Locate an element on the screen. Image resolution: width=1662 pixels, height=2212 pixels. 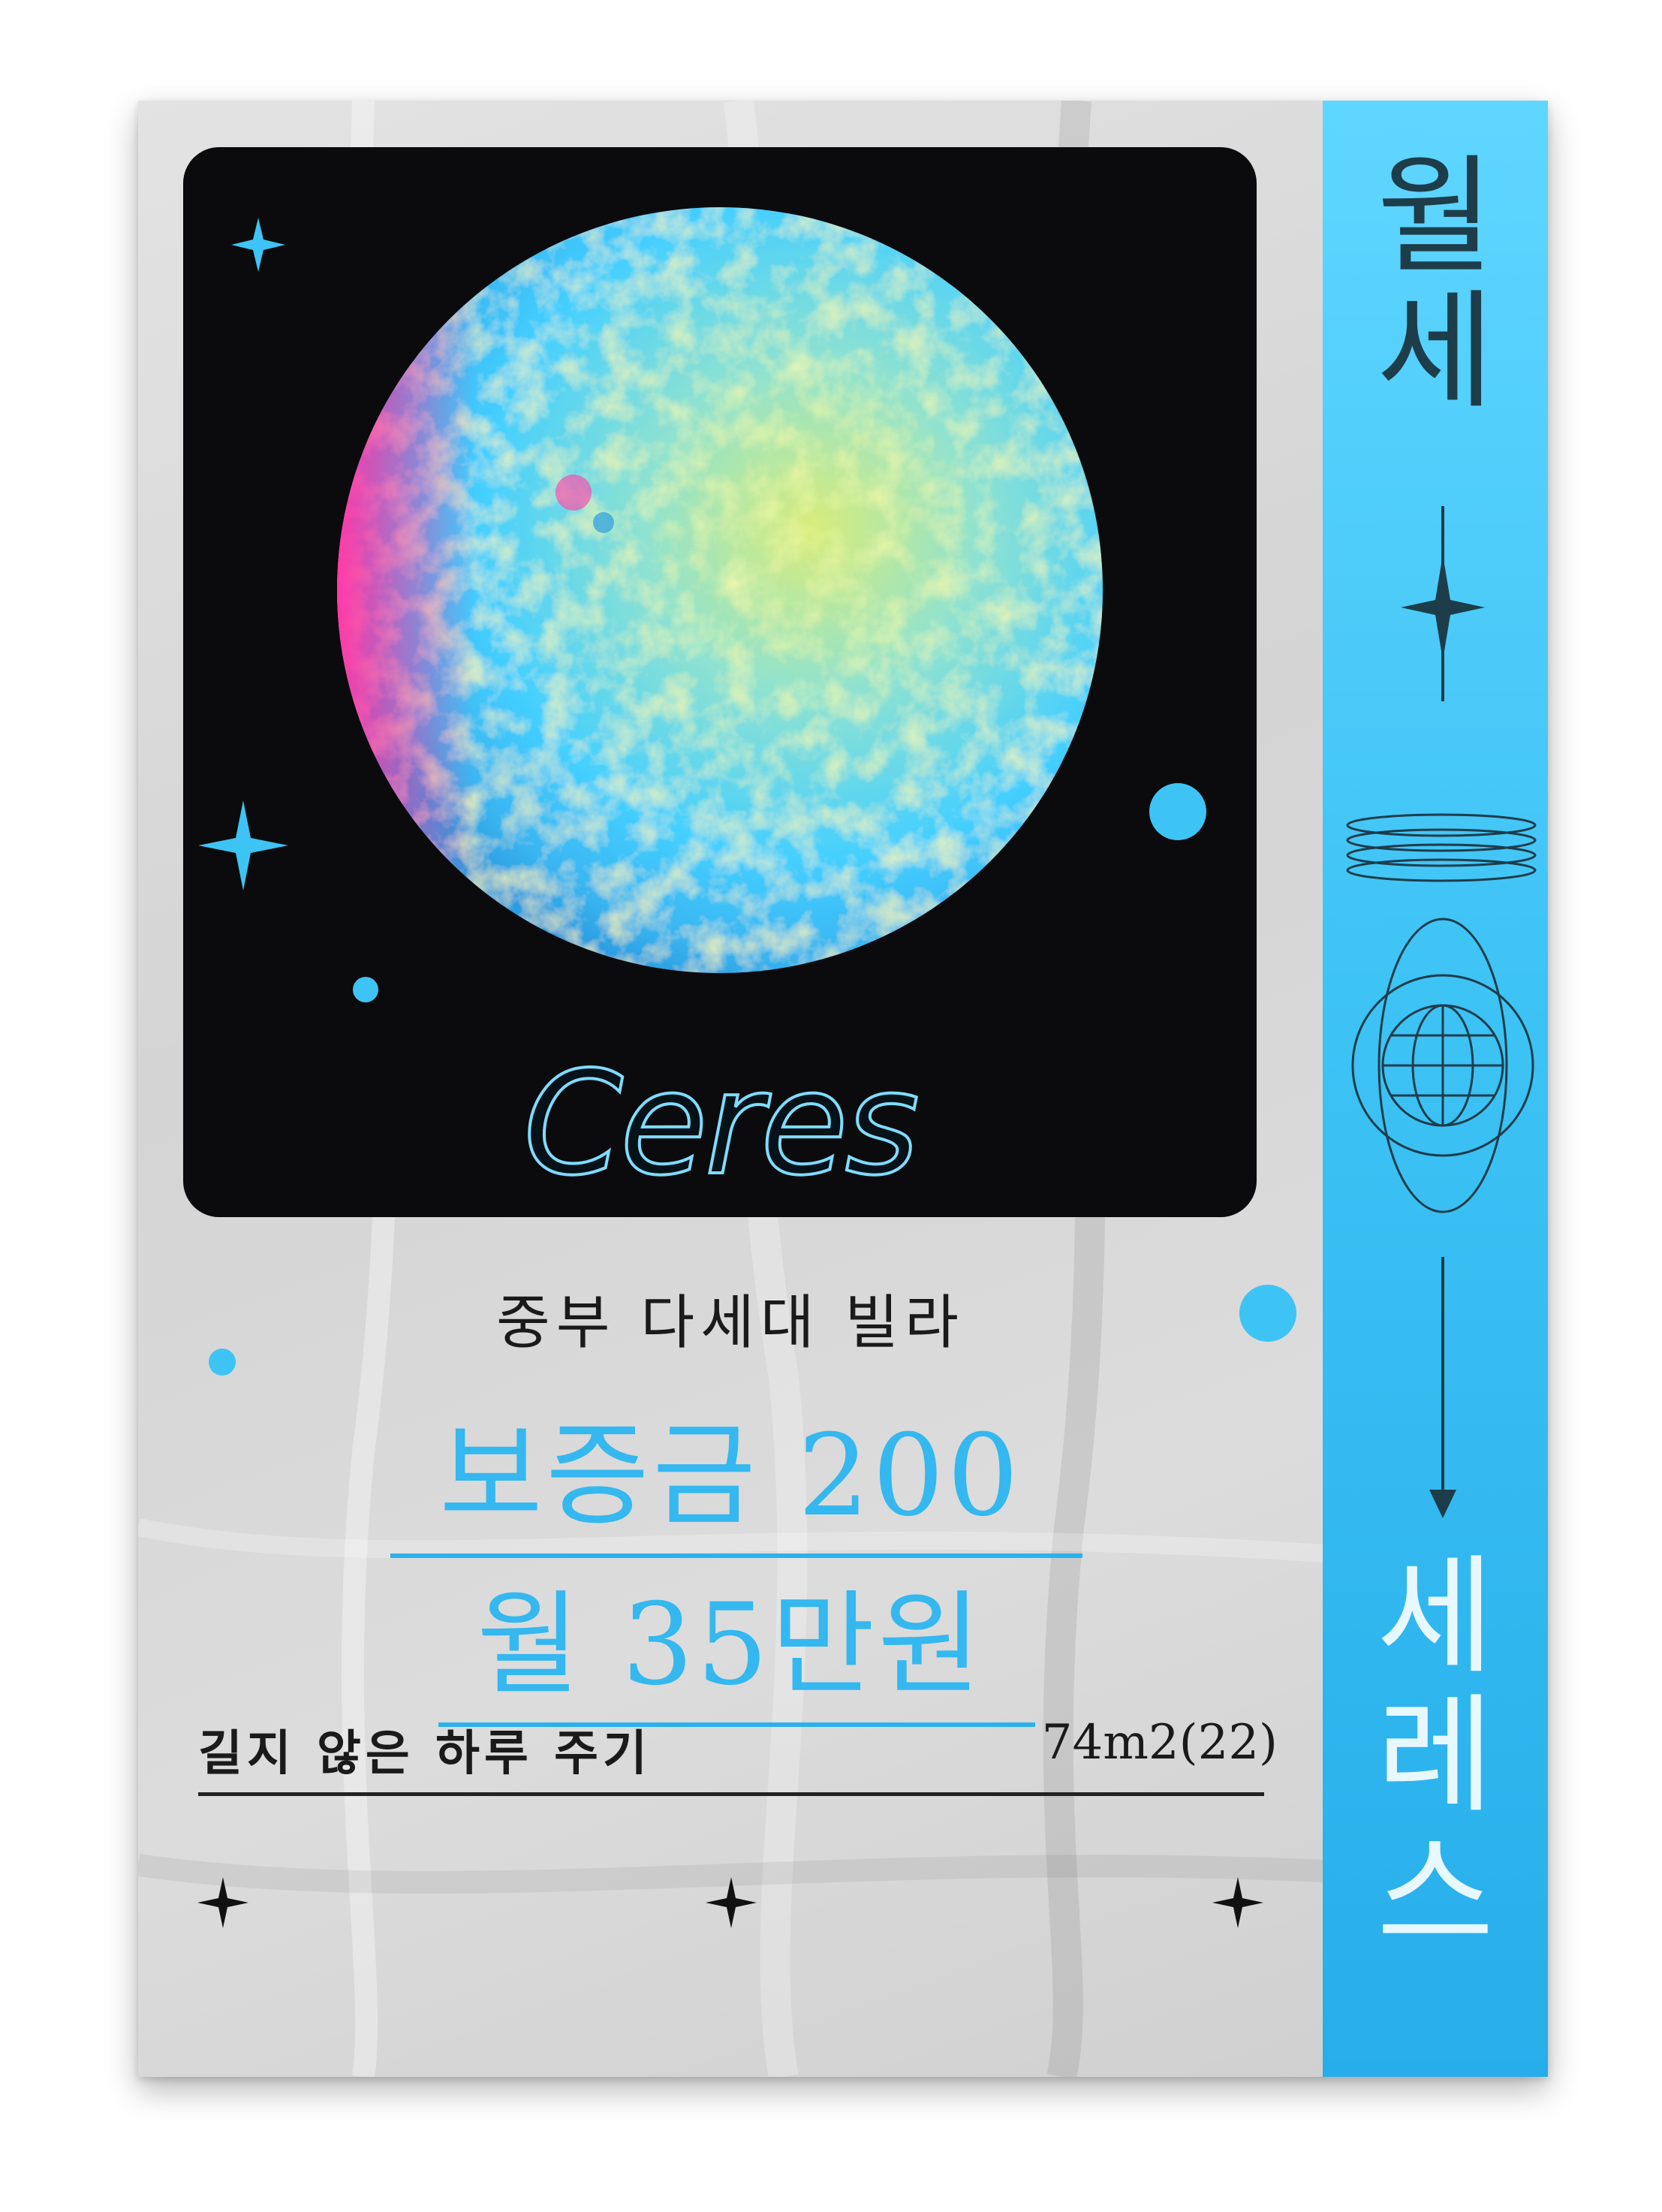
deposit-price: 보증금 200 is located at coordinates (730, 1476).